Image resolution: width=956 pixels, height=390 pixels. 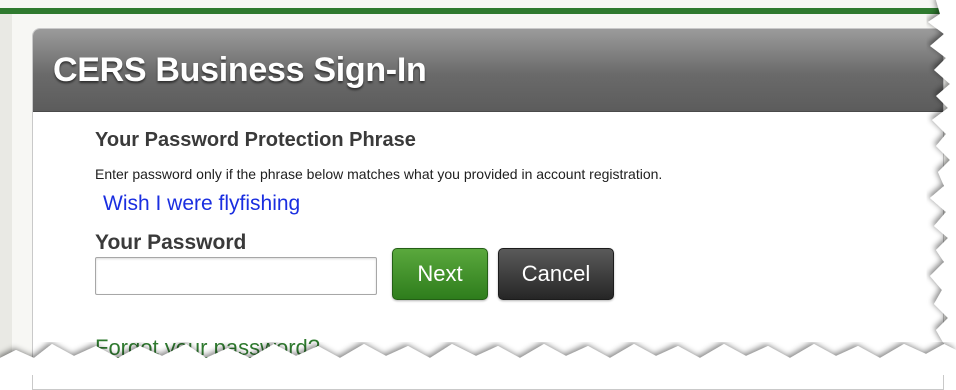 I want to click on protection-phrase: Wish I were flyfishing, so click(x=202, y=203).